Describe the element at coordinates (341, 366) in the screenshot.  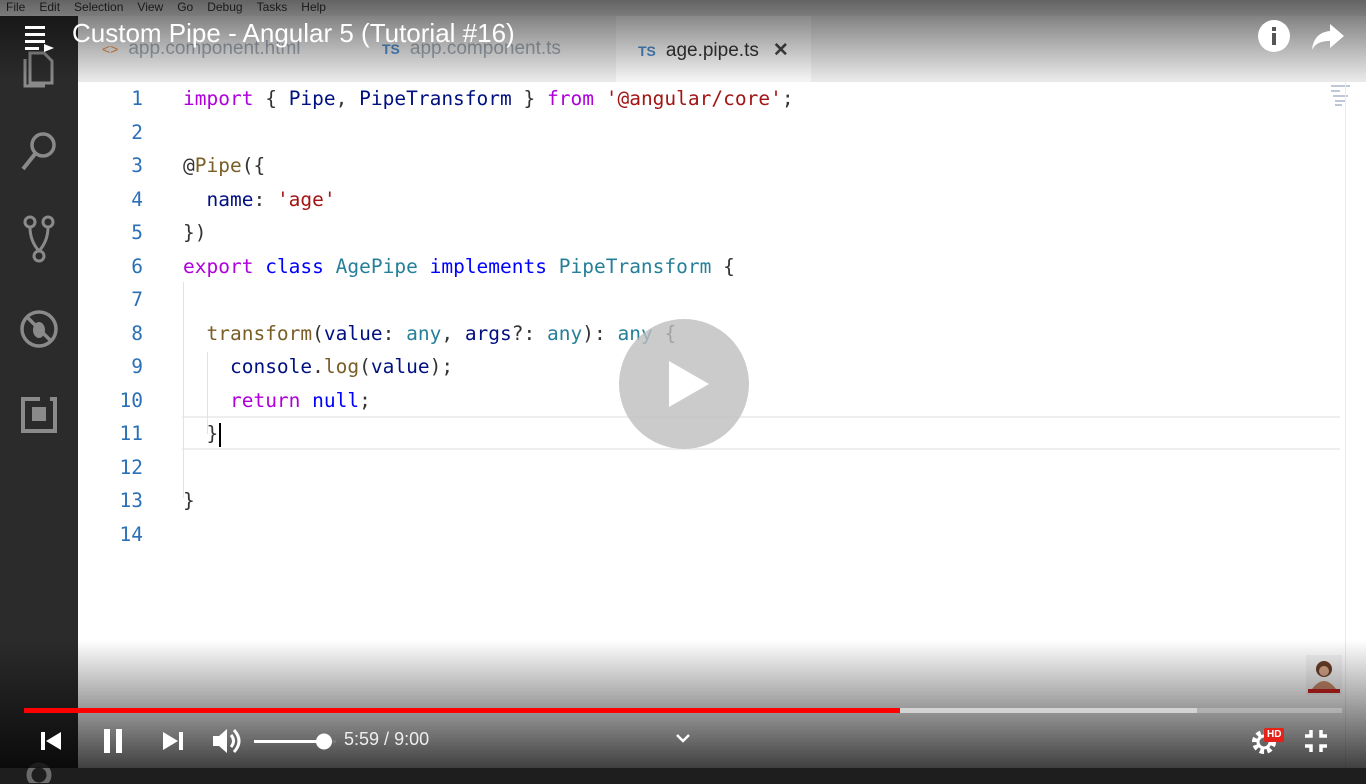
I see `code-token: log` at that location.